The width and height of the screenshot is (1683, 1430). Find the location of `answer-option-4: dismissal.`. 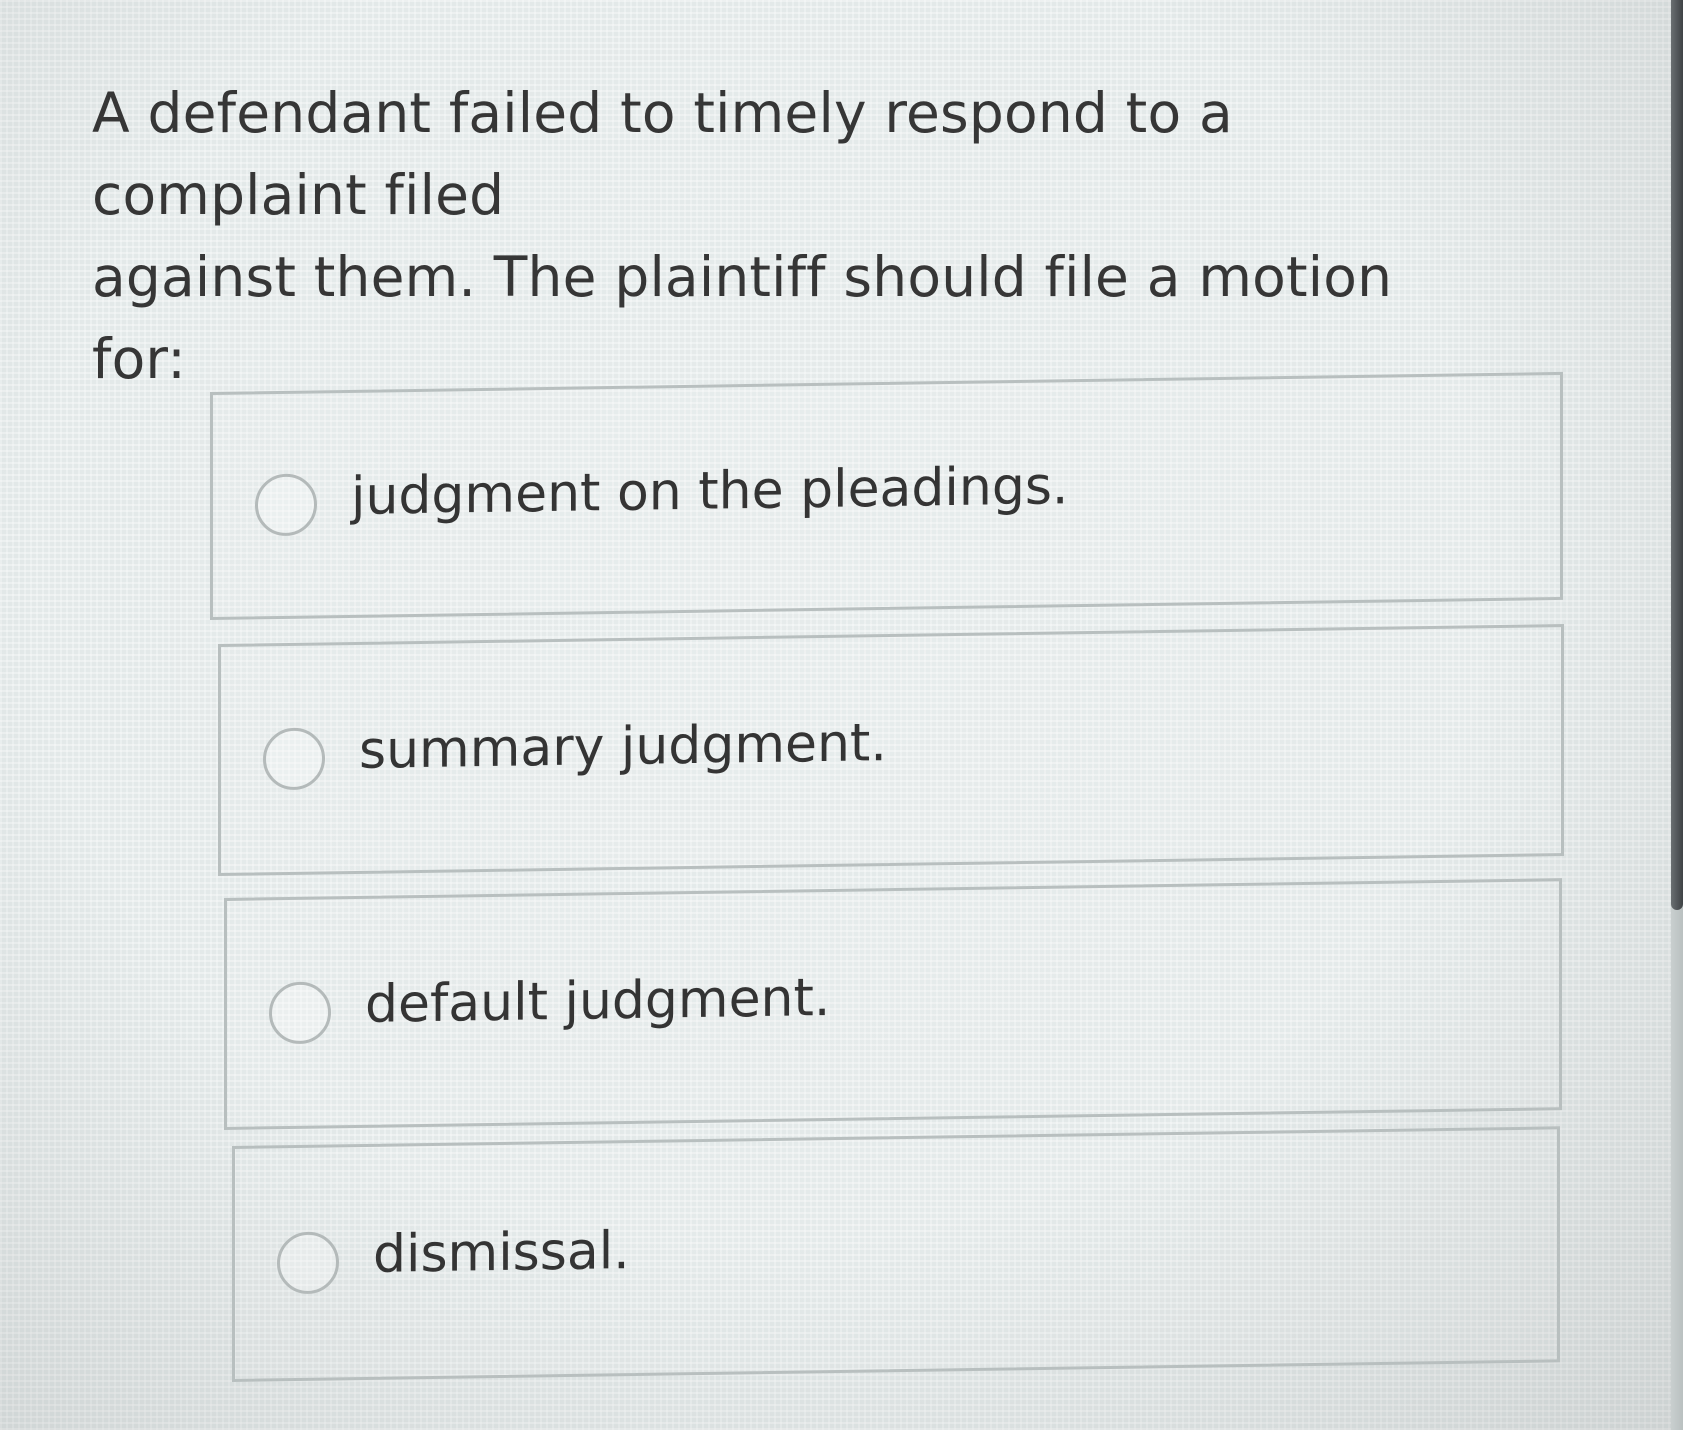

answer-option-4: dismissal. is located at coordinates (896, 1254).